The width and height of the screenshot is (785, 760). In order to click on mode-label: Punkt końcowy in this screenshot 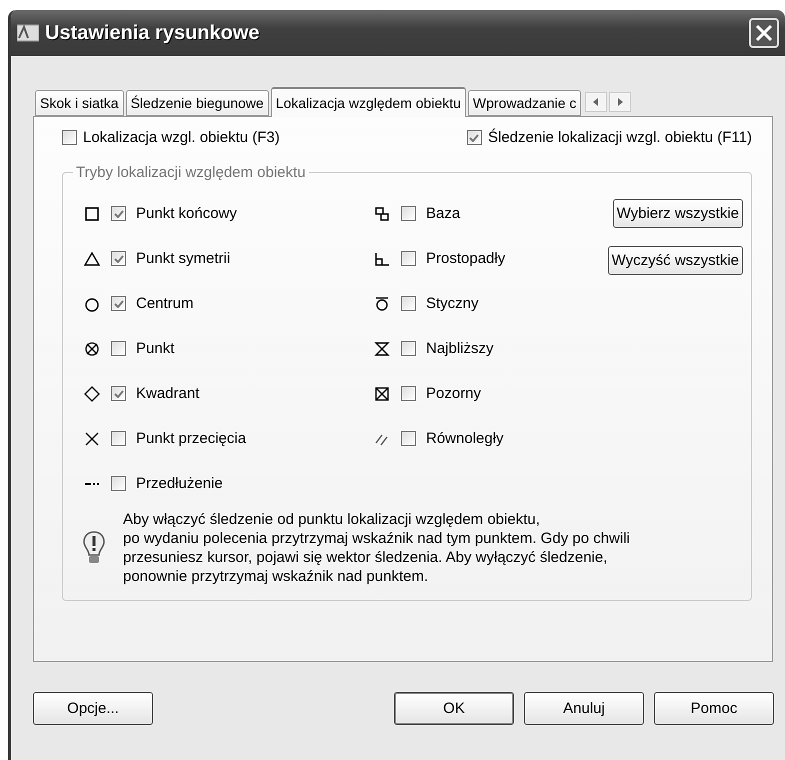, I will do `click(186, 213)`.